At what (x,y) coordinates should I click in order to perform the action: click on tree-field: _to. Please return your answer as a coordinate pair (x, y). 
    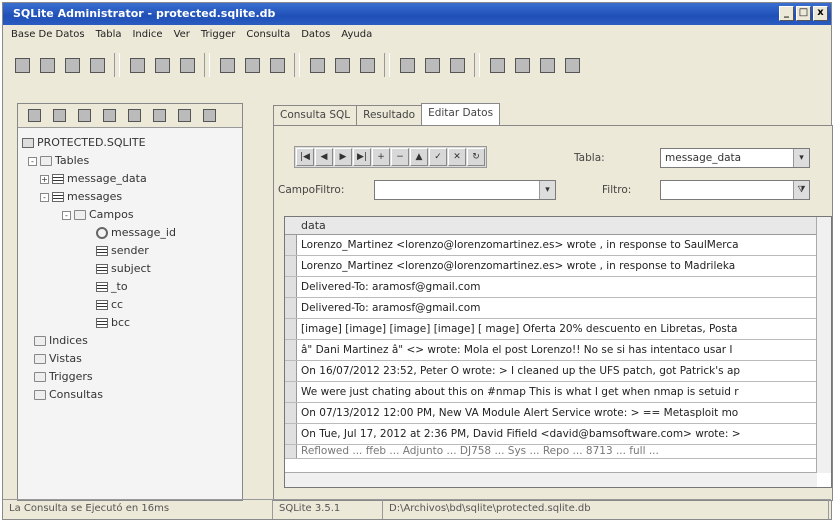
    Looking at the image, I should click on (99, 287).